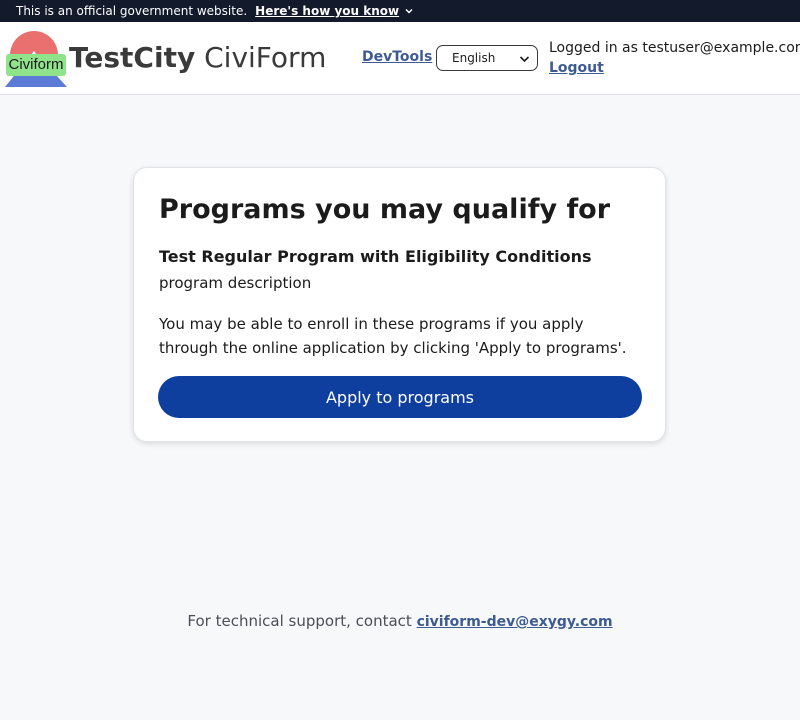 Image resolution: width=800 pixels, height=720 pixels. I want to click on support-email-link: civiform-dev@exygy.com, so click(515, 622).